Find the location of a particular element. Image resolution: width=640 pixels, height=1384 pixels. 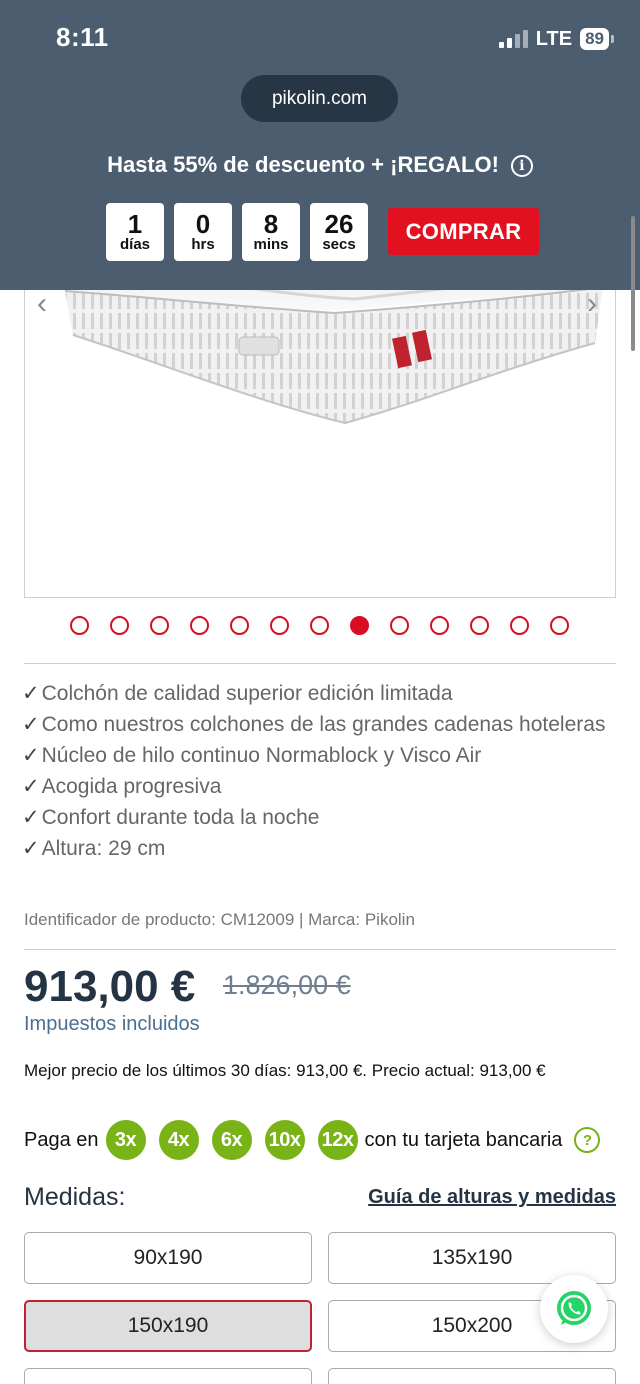

chevron-right-icon: › is located at coordinates (592, 304).